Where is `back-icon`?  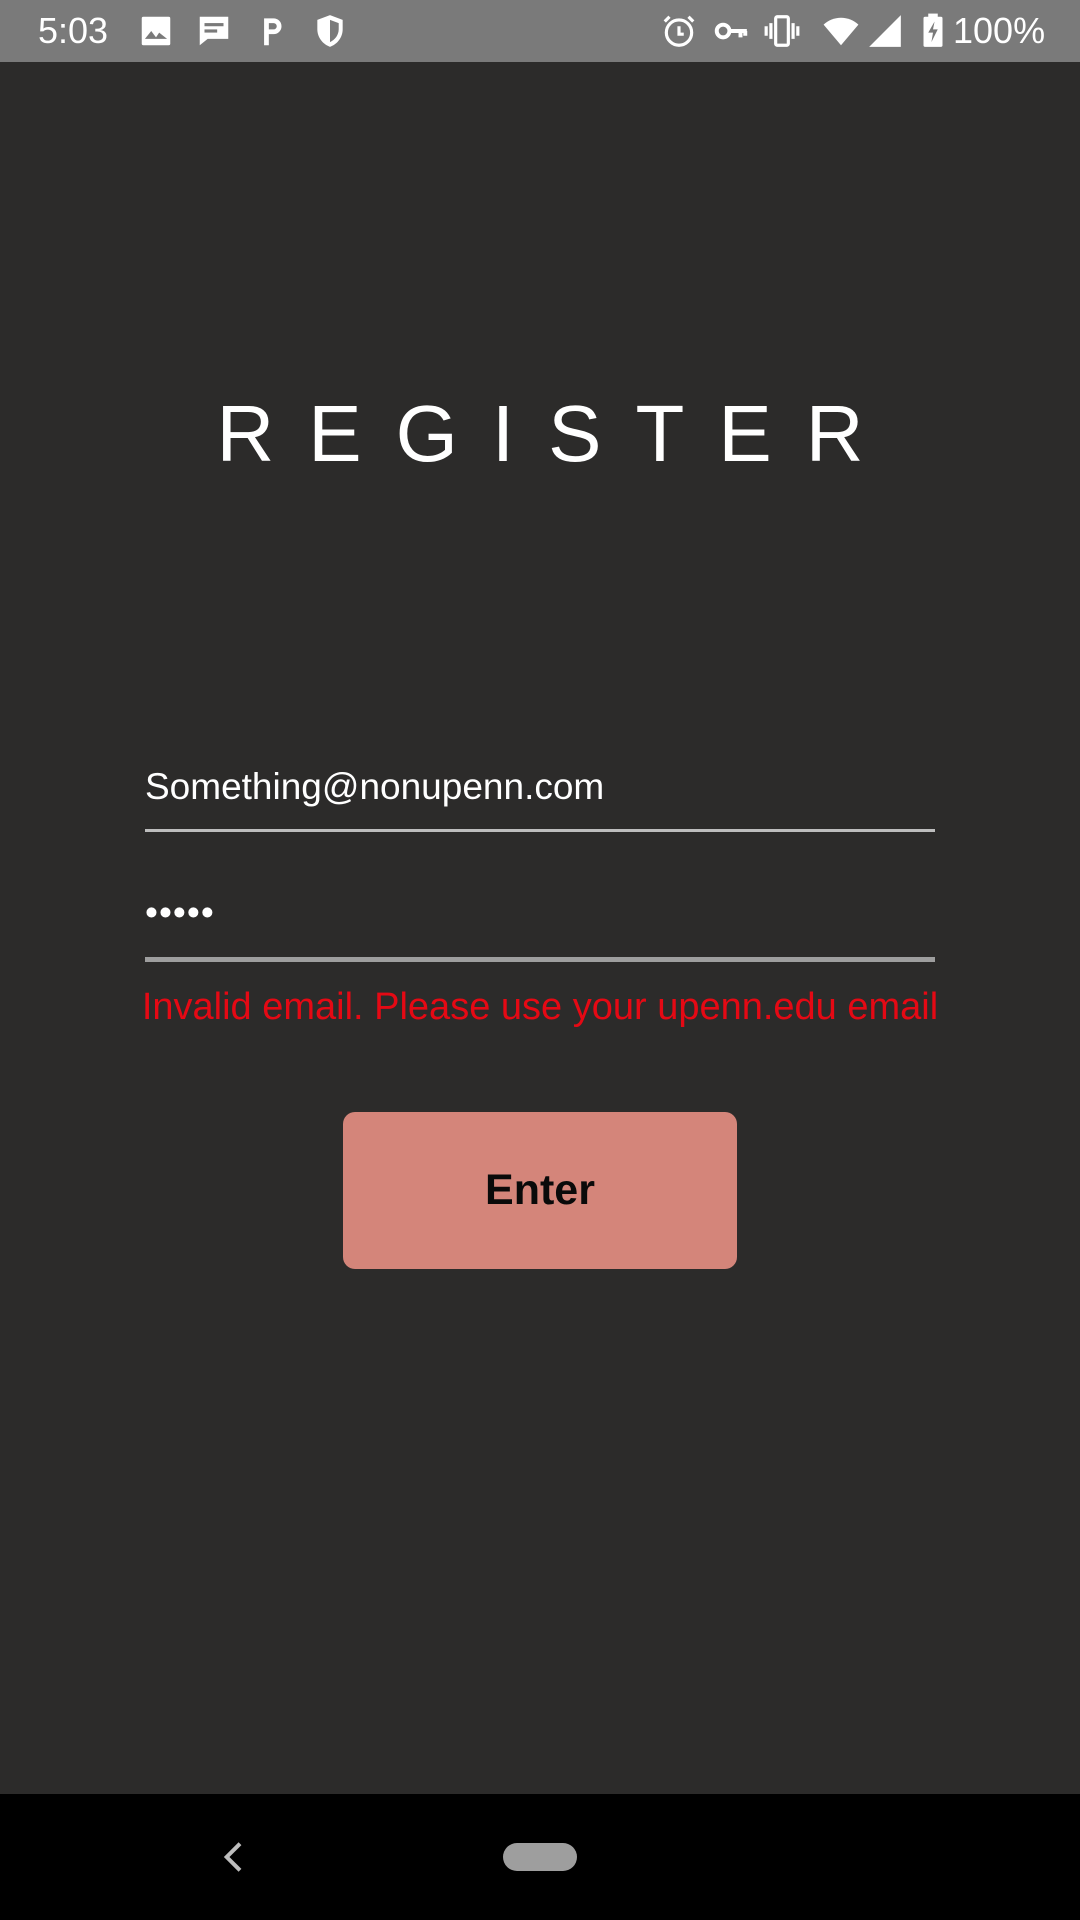
back-icon is located at coordinates (235, 1857).